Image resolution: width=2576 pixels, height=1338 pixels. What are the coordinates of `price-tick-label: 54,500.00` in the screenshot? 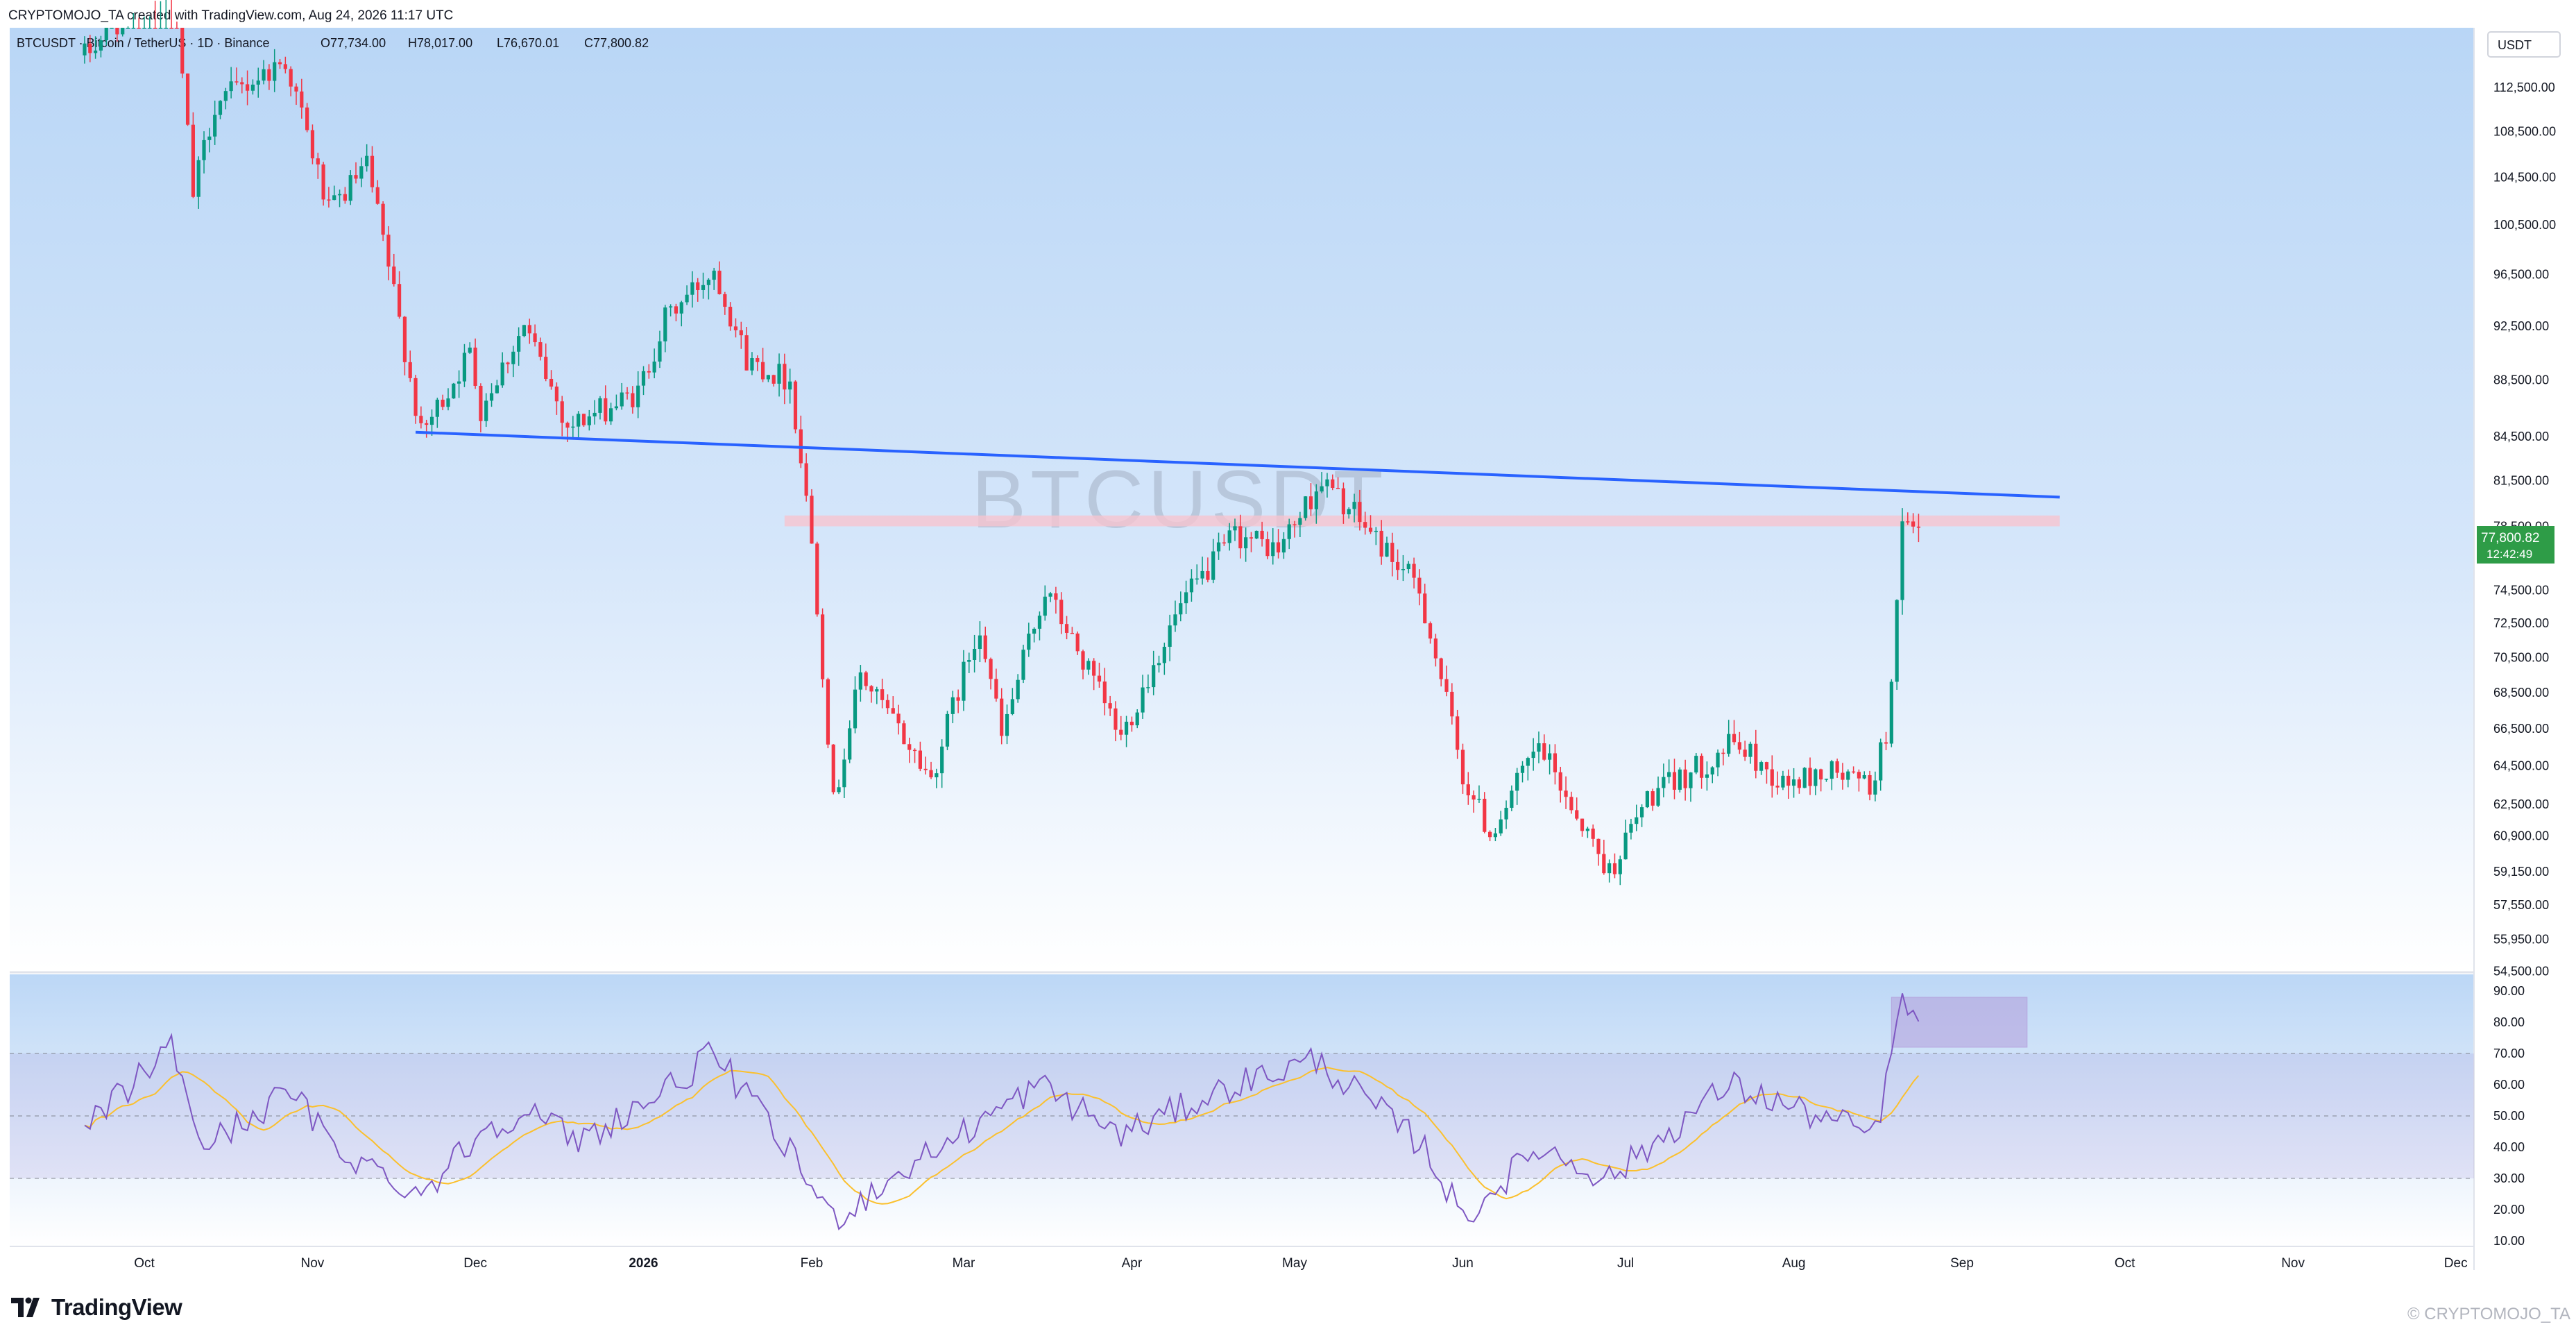 It's located at (2521, 972).